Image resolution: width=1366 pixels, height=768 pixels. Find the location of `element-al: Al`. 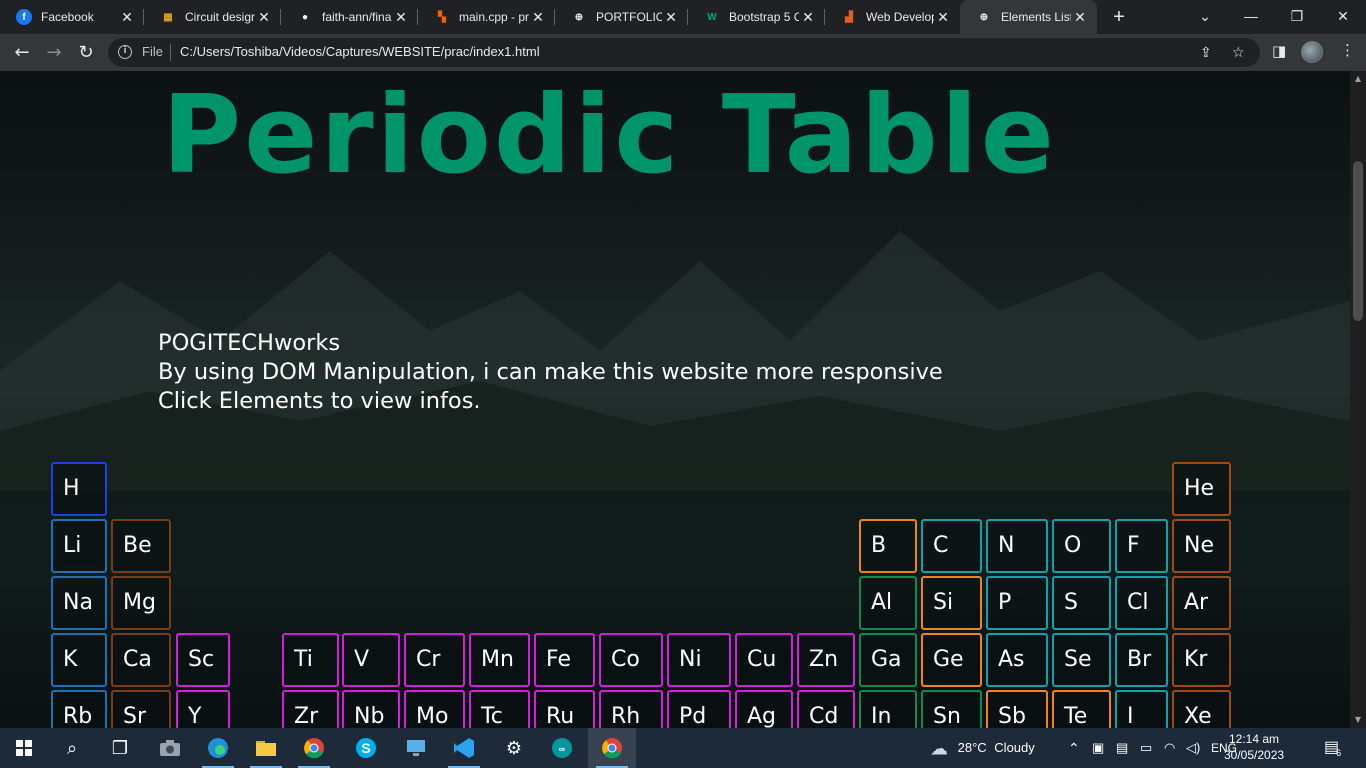

element-al: Al is located at coordinates (888, 603).